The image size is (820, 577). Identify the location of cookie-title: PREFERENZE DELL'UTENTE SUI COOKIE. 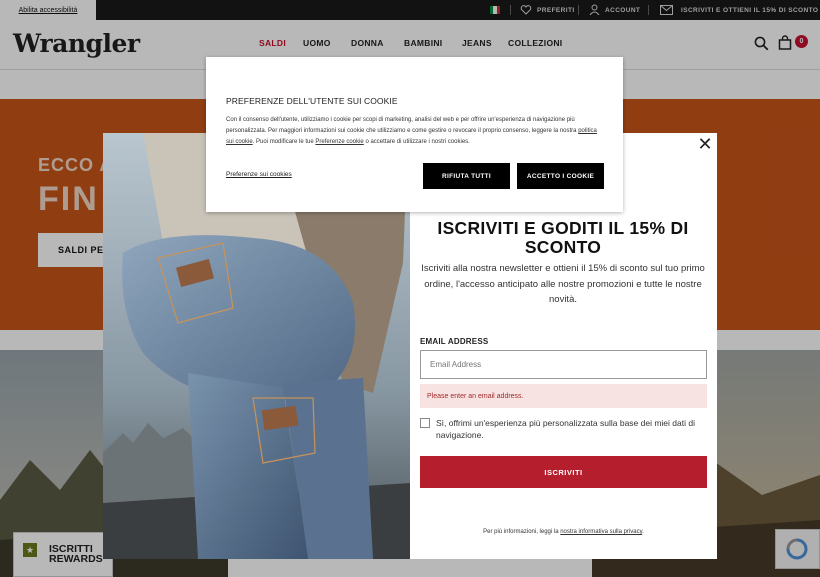
(312, 101).